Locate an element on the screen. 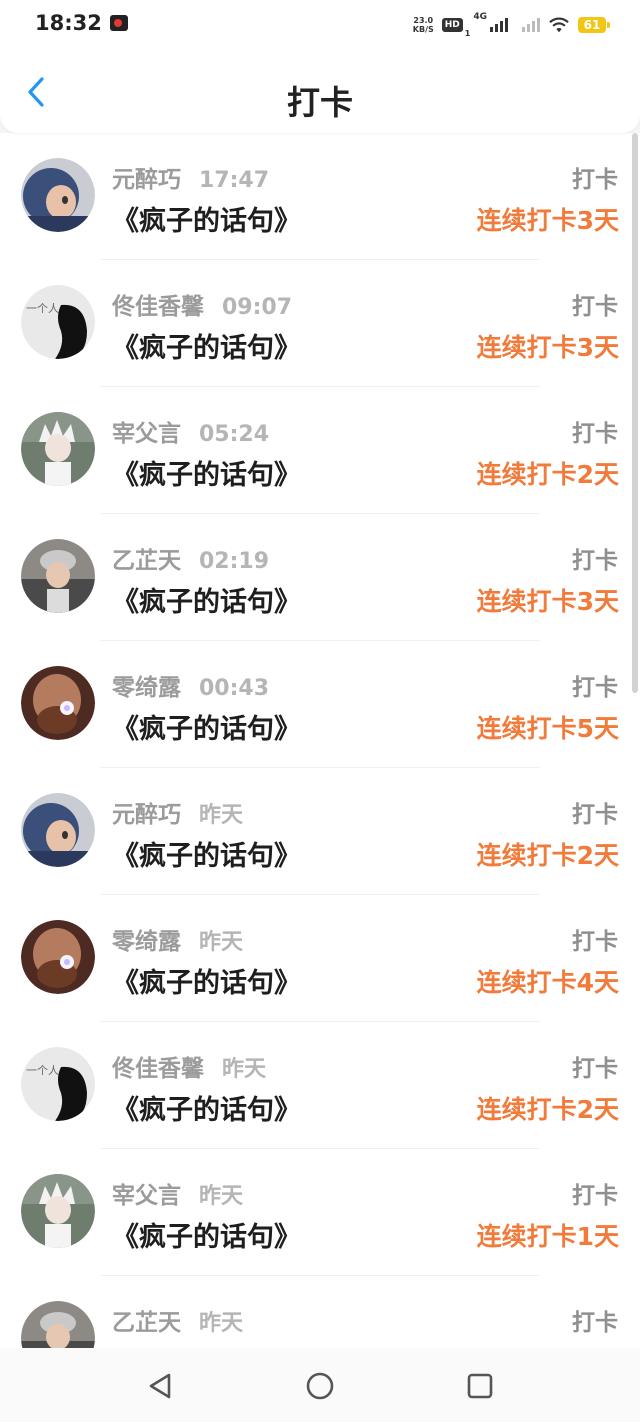 This screenshot has width=640, height=1422. nav-header: 打卡 is located at coordinates (320, 91).